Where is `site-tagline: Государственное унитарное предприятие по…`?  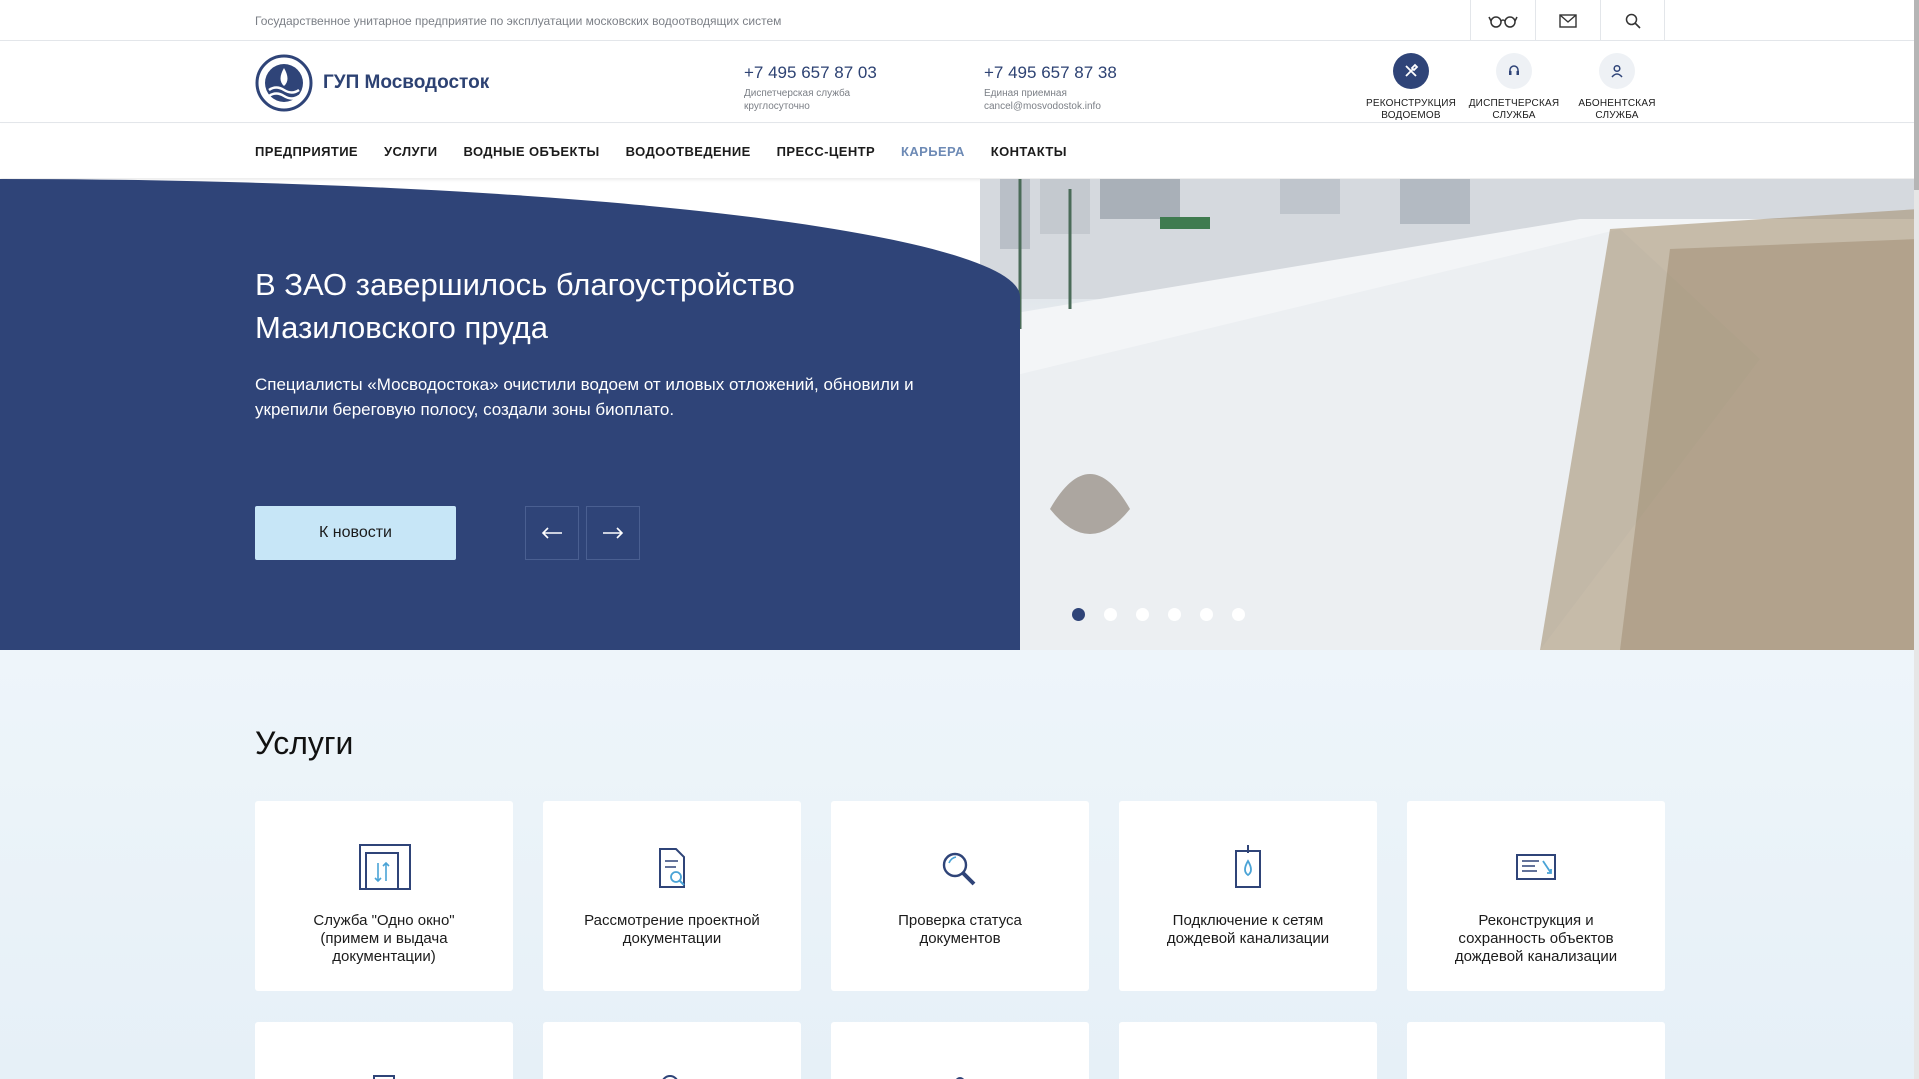
site-tagline: Государственное унитарное предприятие по… is located at coordinates (518, 21).